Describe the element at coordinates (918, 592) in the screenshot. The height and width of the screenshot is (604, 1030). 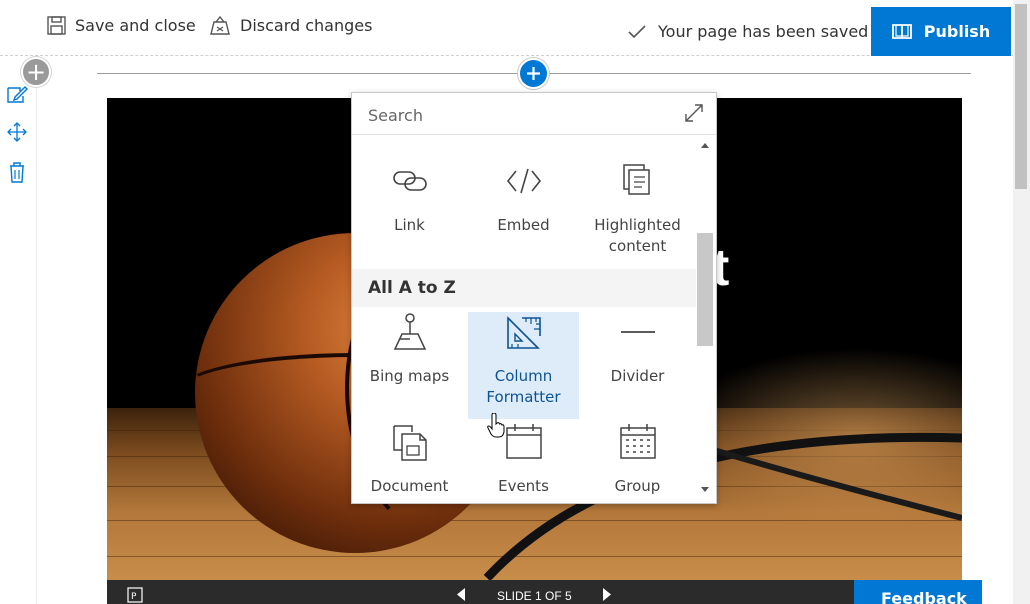
I see `feedback-button: Feedback` at that location.